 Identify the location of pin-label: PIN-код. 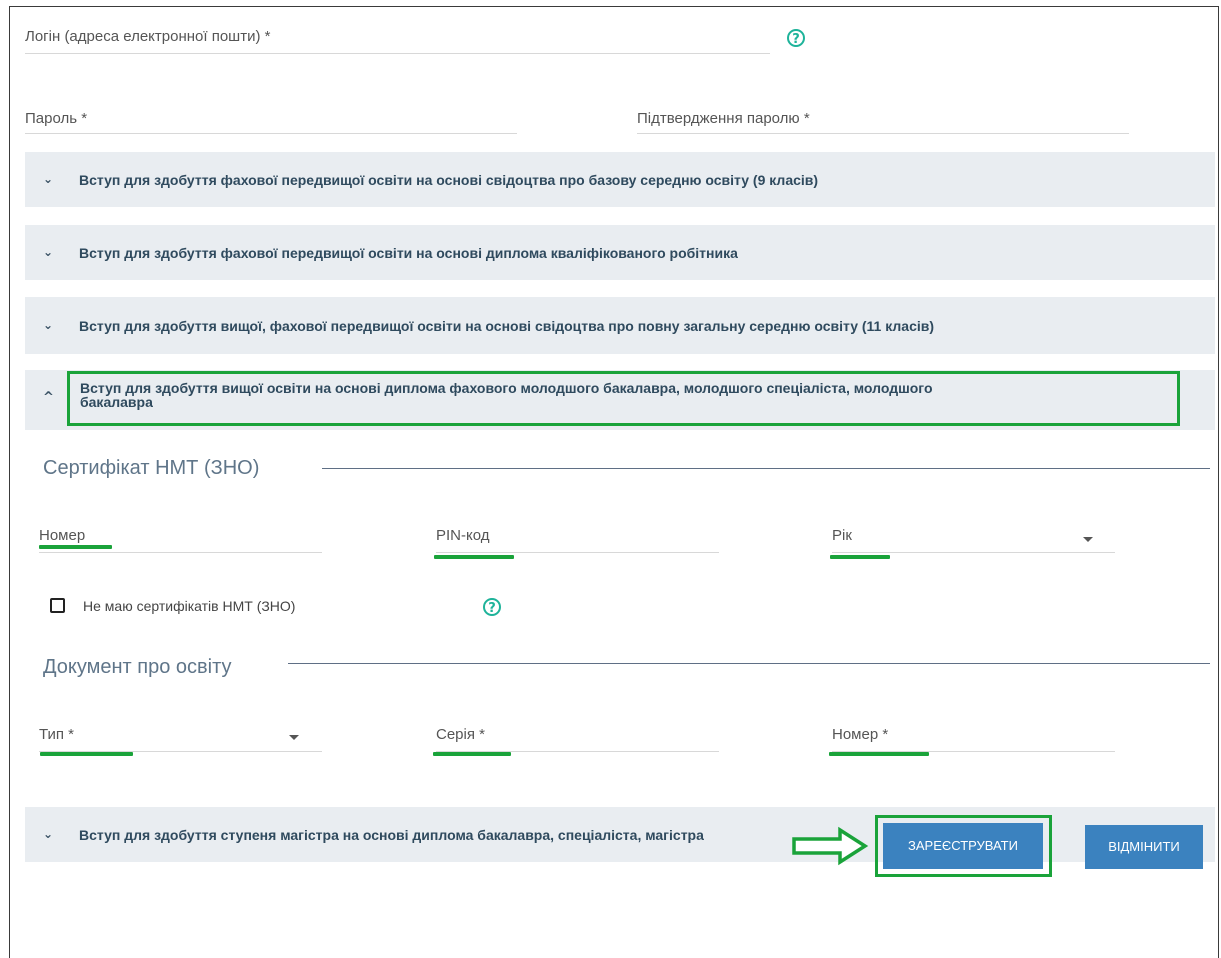
(463, 535).